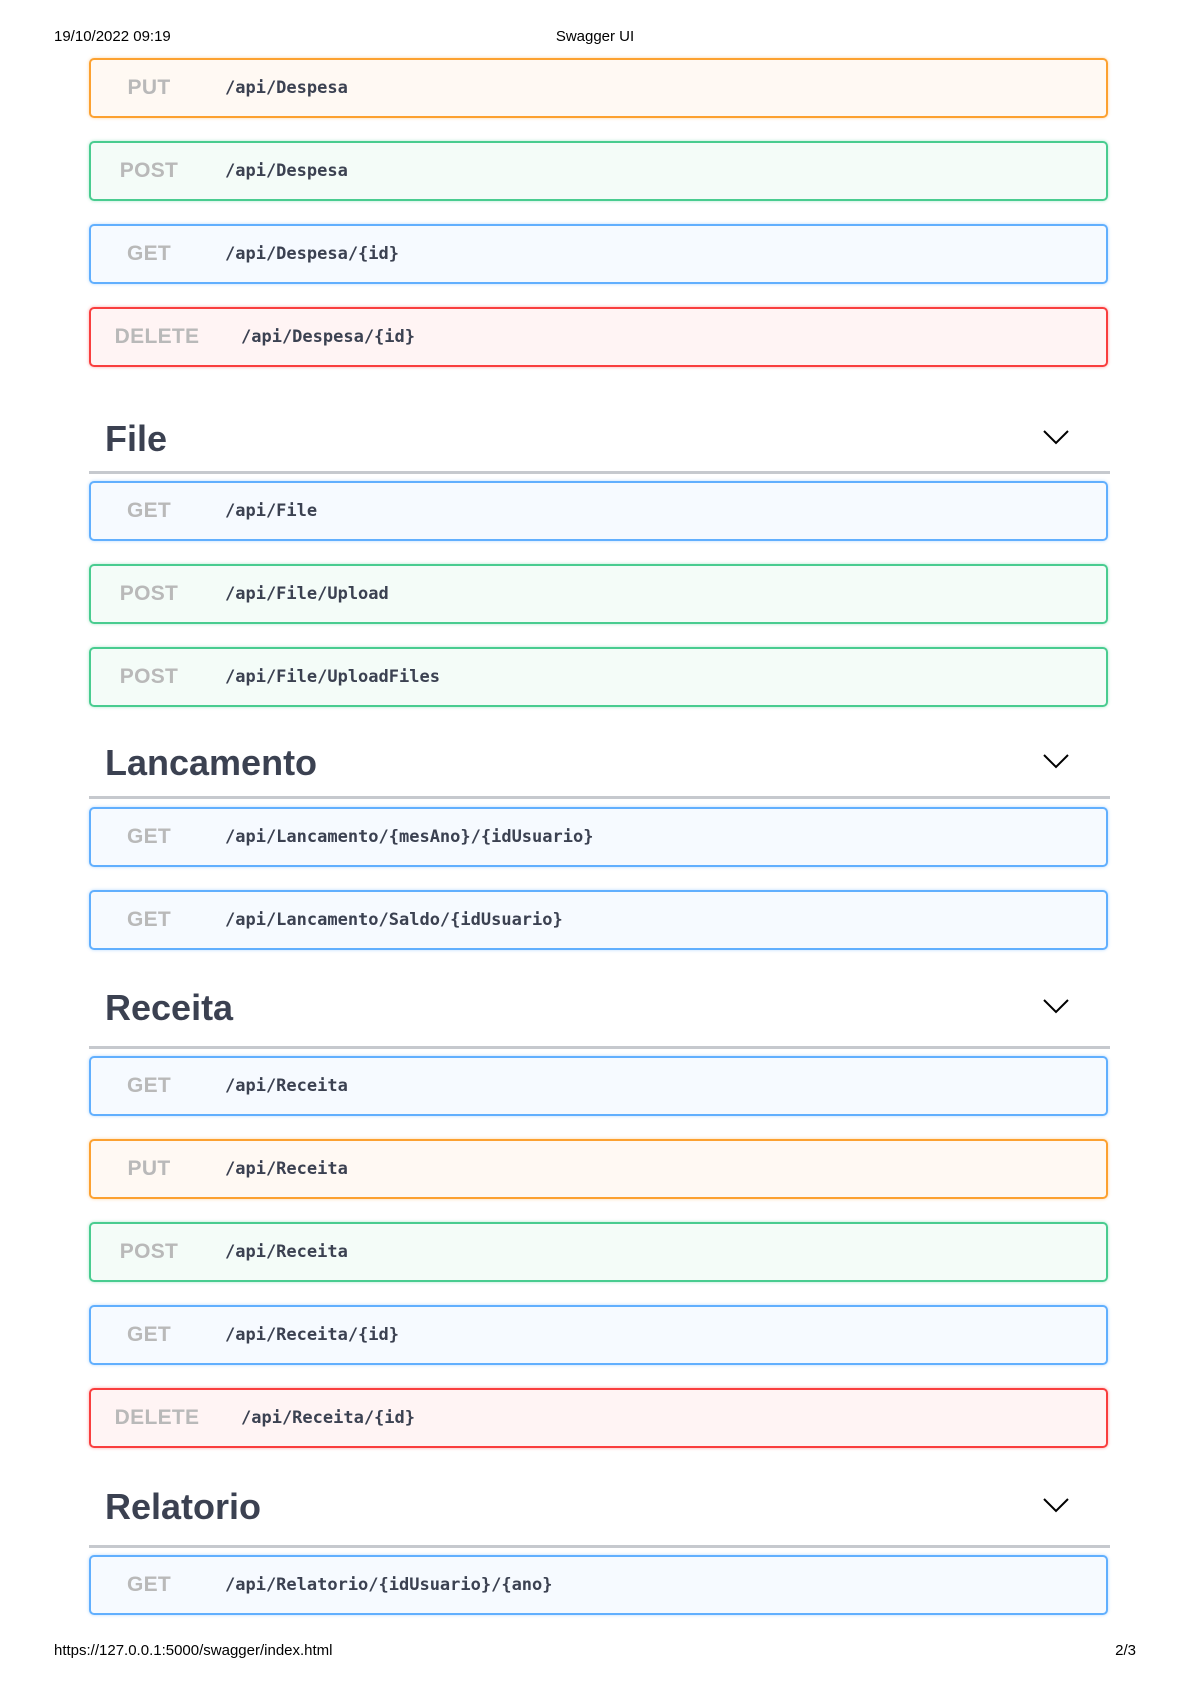 This screenshot has width=1190, height=1682. Describe the element at coordinates (598, 254) in the screenshot. I see `operation-get-despesa-id: GET /api/Despesa/{id}` at that location.